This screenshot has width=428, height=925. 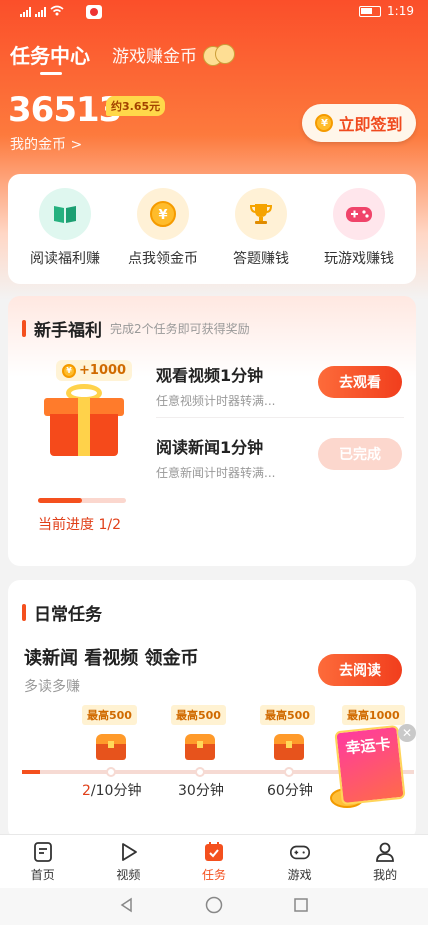 I want to click on nav-task: 任务, so click(x=214, y=861).